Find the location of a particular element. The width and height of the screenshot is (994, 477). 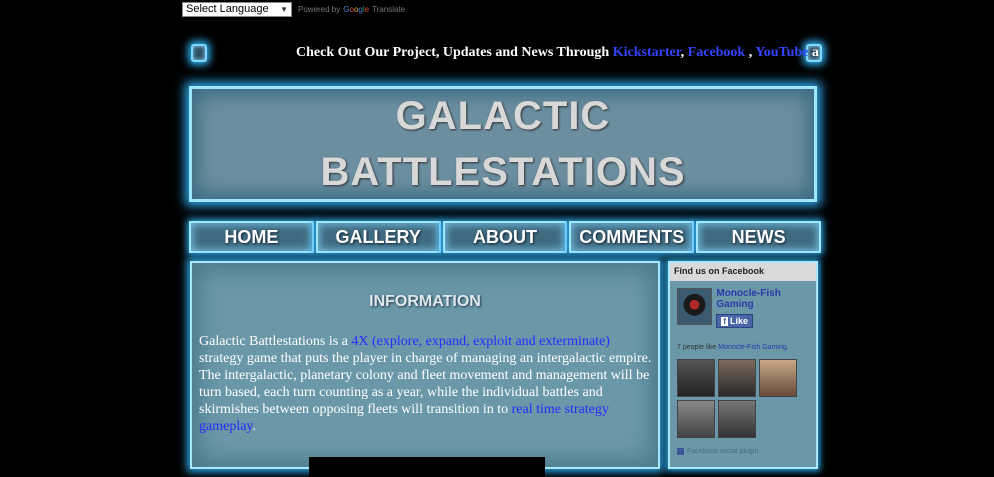

kickstarter-link: Kickstarter is located at coordinates (647, 52).